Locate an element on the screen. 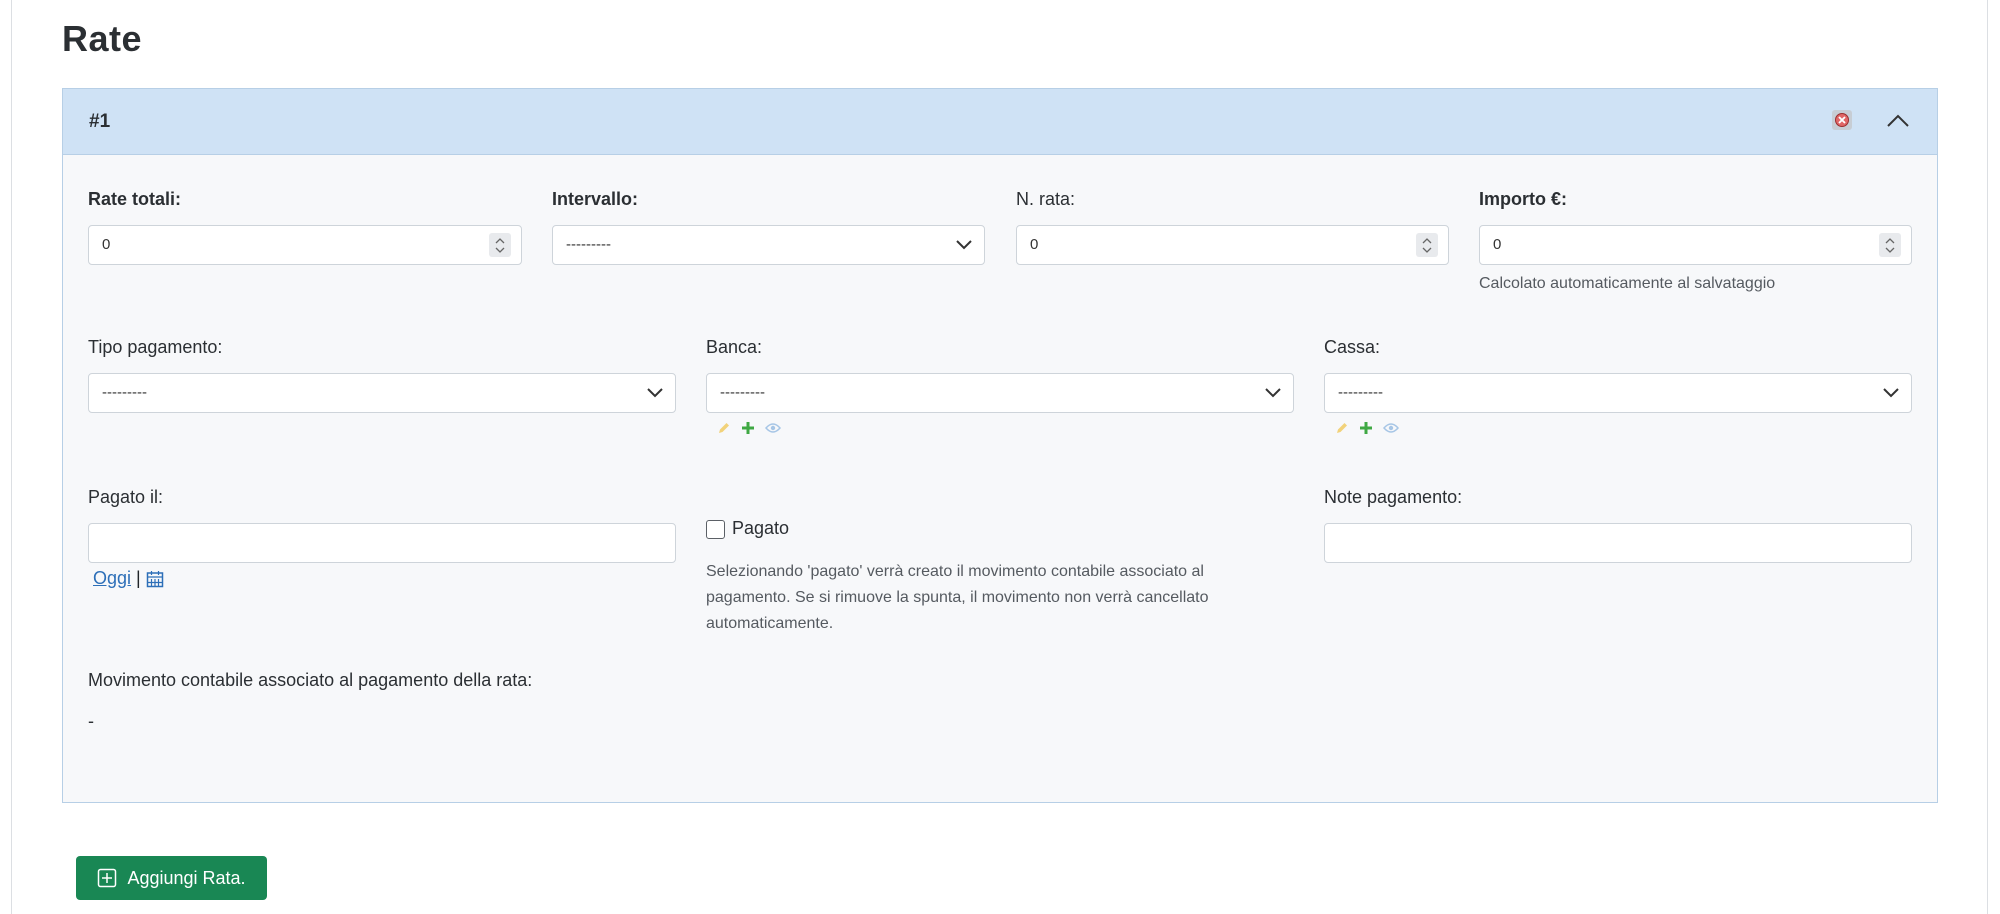  pagato-label: Pagato is located at coordinates (761, 528).